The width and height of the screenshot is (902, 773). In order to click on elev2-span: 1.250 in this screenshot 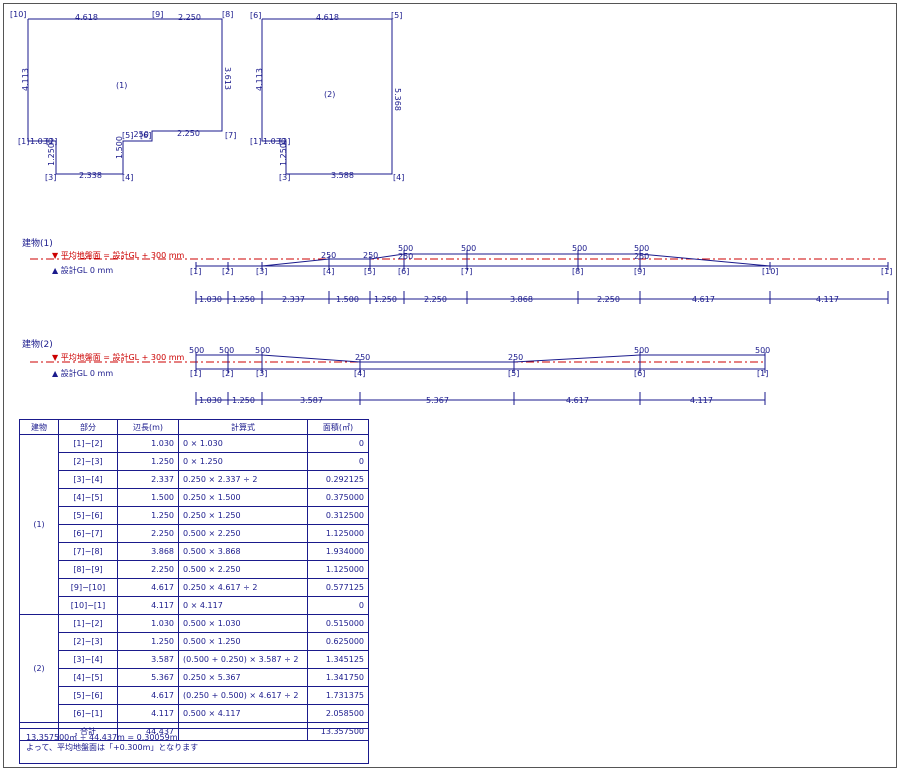, I will do `click(243, 400)`.